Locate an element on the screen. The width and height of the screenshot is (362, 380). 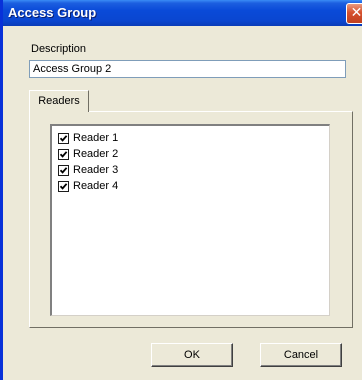
list-item: Reader 1 is located at coordinates (190, 138).